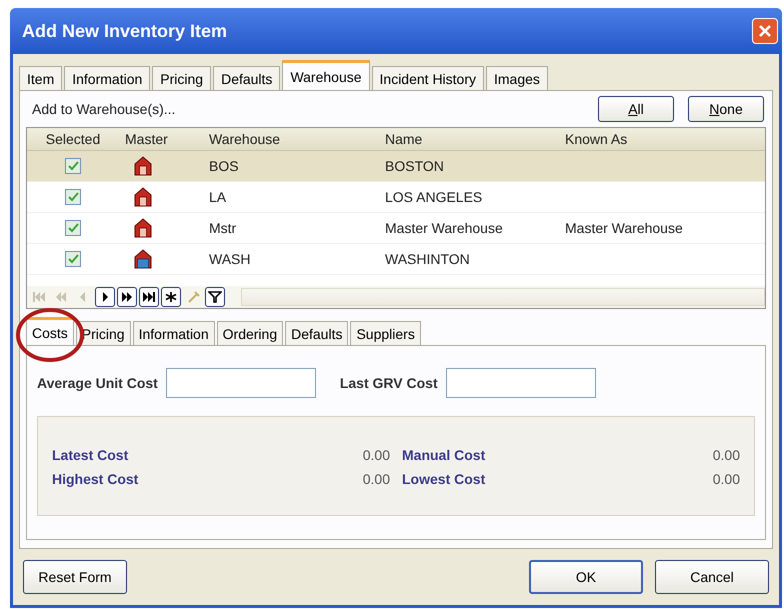 The image size is (784, 609). Describe the element at coordinates (389, 383) in the screenshot. I see `field-label: Last GRV Cost` at that location.